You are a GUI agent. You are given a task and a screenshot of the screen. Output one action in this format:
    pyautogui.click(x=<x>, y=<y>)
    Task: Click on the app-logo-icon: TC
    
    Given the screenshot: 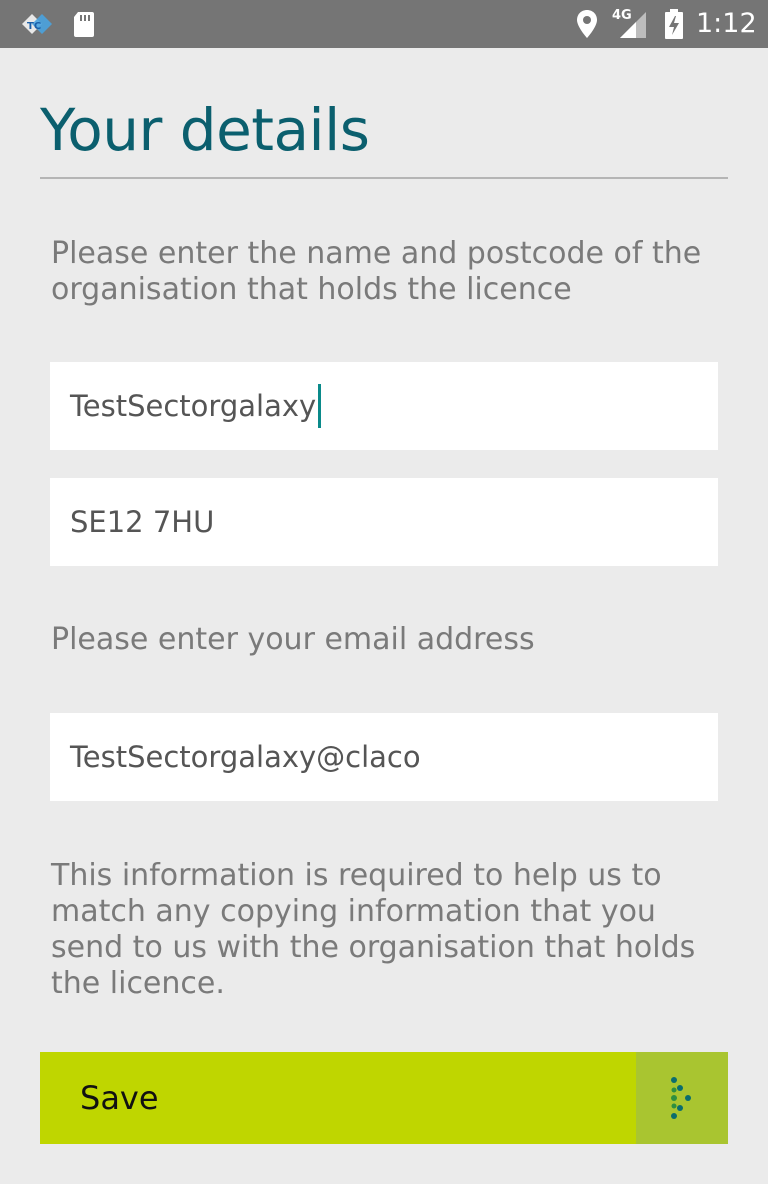 What is the action you would take?
    pyautogui.click(x=37, y=24)
    